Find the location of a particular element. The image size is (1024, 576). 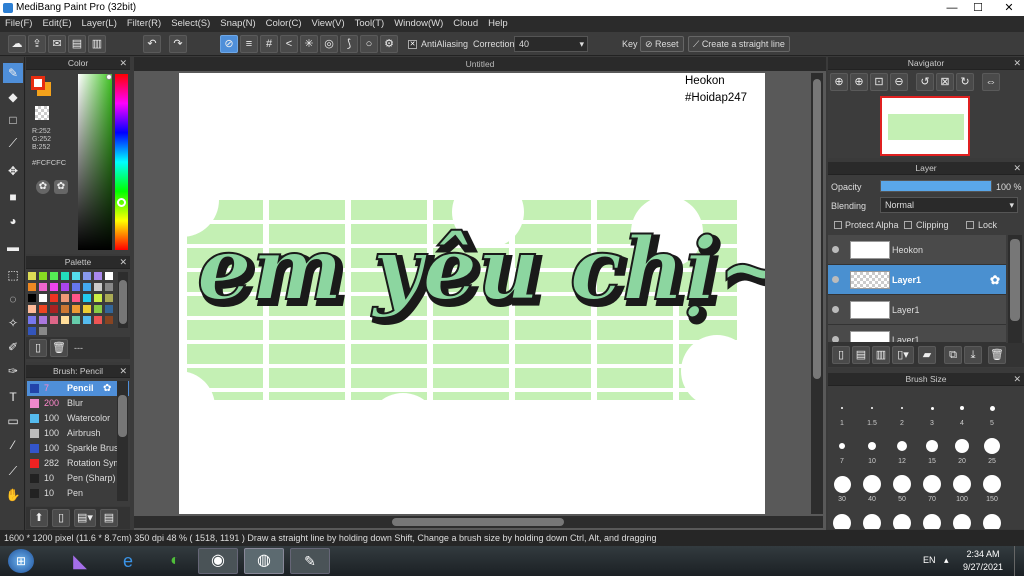

undo-icon: ↶ is located at coordinates (152, 44).